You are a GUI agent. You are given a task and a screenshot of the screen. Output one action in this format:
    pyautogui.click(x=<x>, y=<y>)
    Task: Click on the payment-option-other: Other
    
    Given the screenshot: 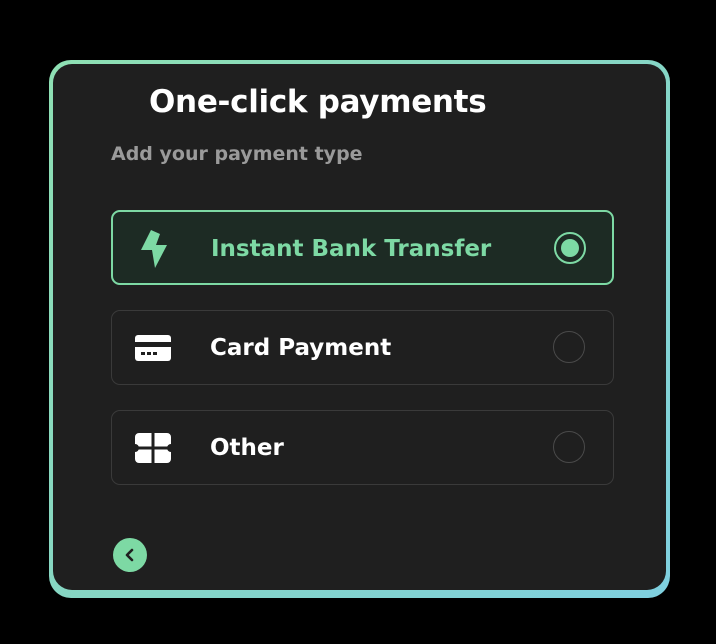 What is the action you would take?
    pyautogui.click(x=362, y=447)
    